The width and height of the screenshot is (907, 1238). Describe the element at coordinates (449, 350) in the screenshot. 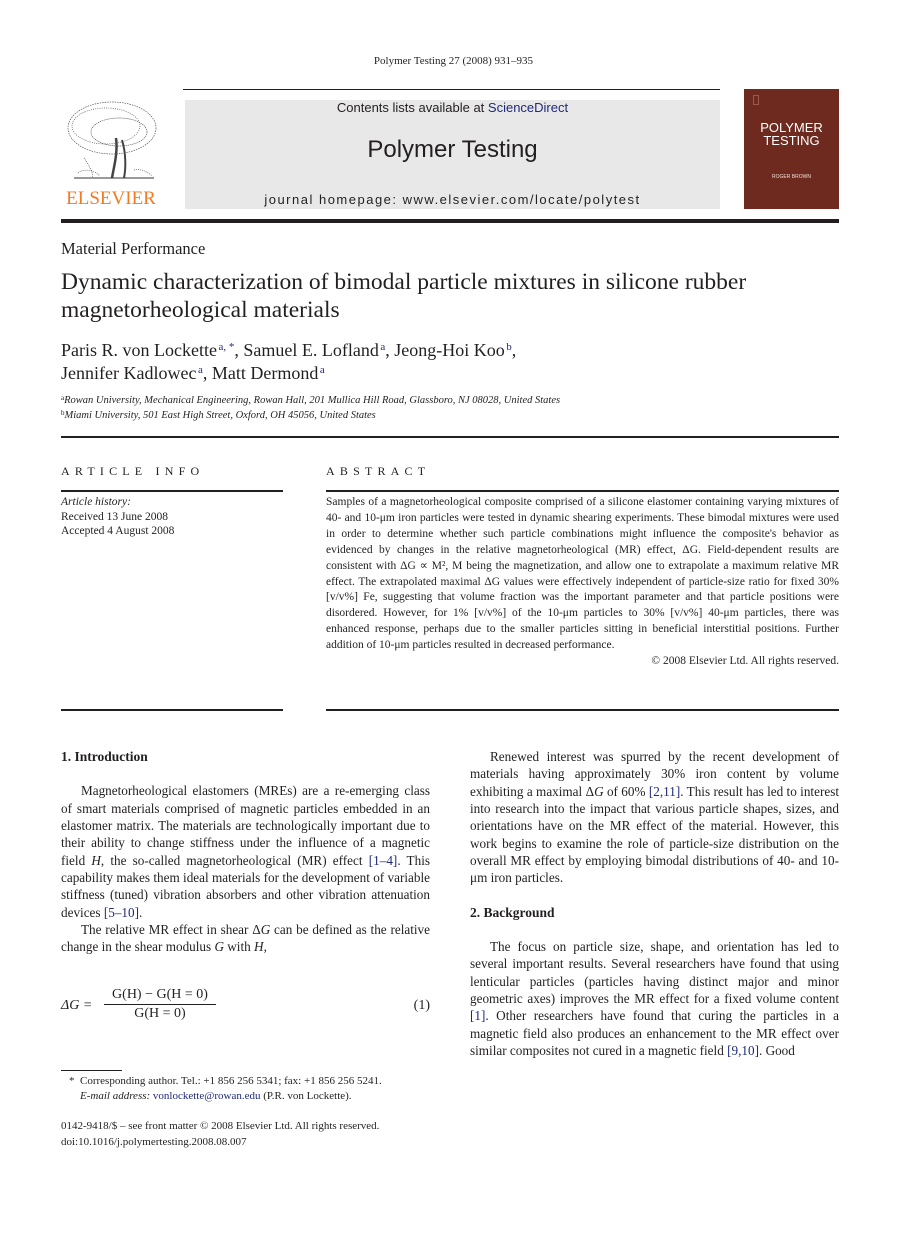

I see `author-name: Jeong-Hoi Koo` at that location.